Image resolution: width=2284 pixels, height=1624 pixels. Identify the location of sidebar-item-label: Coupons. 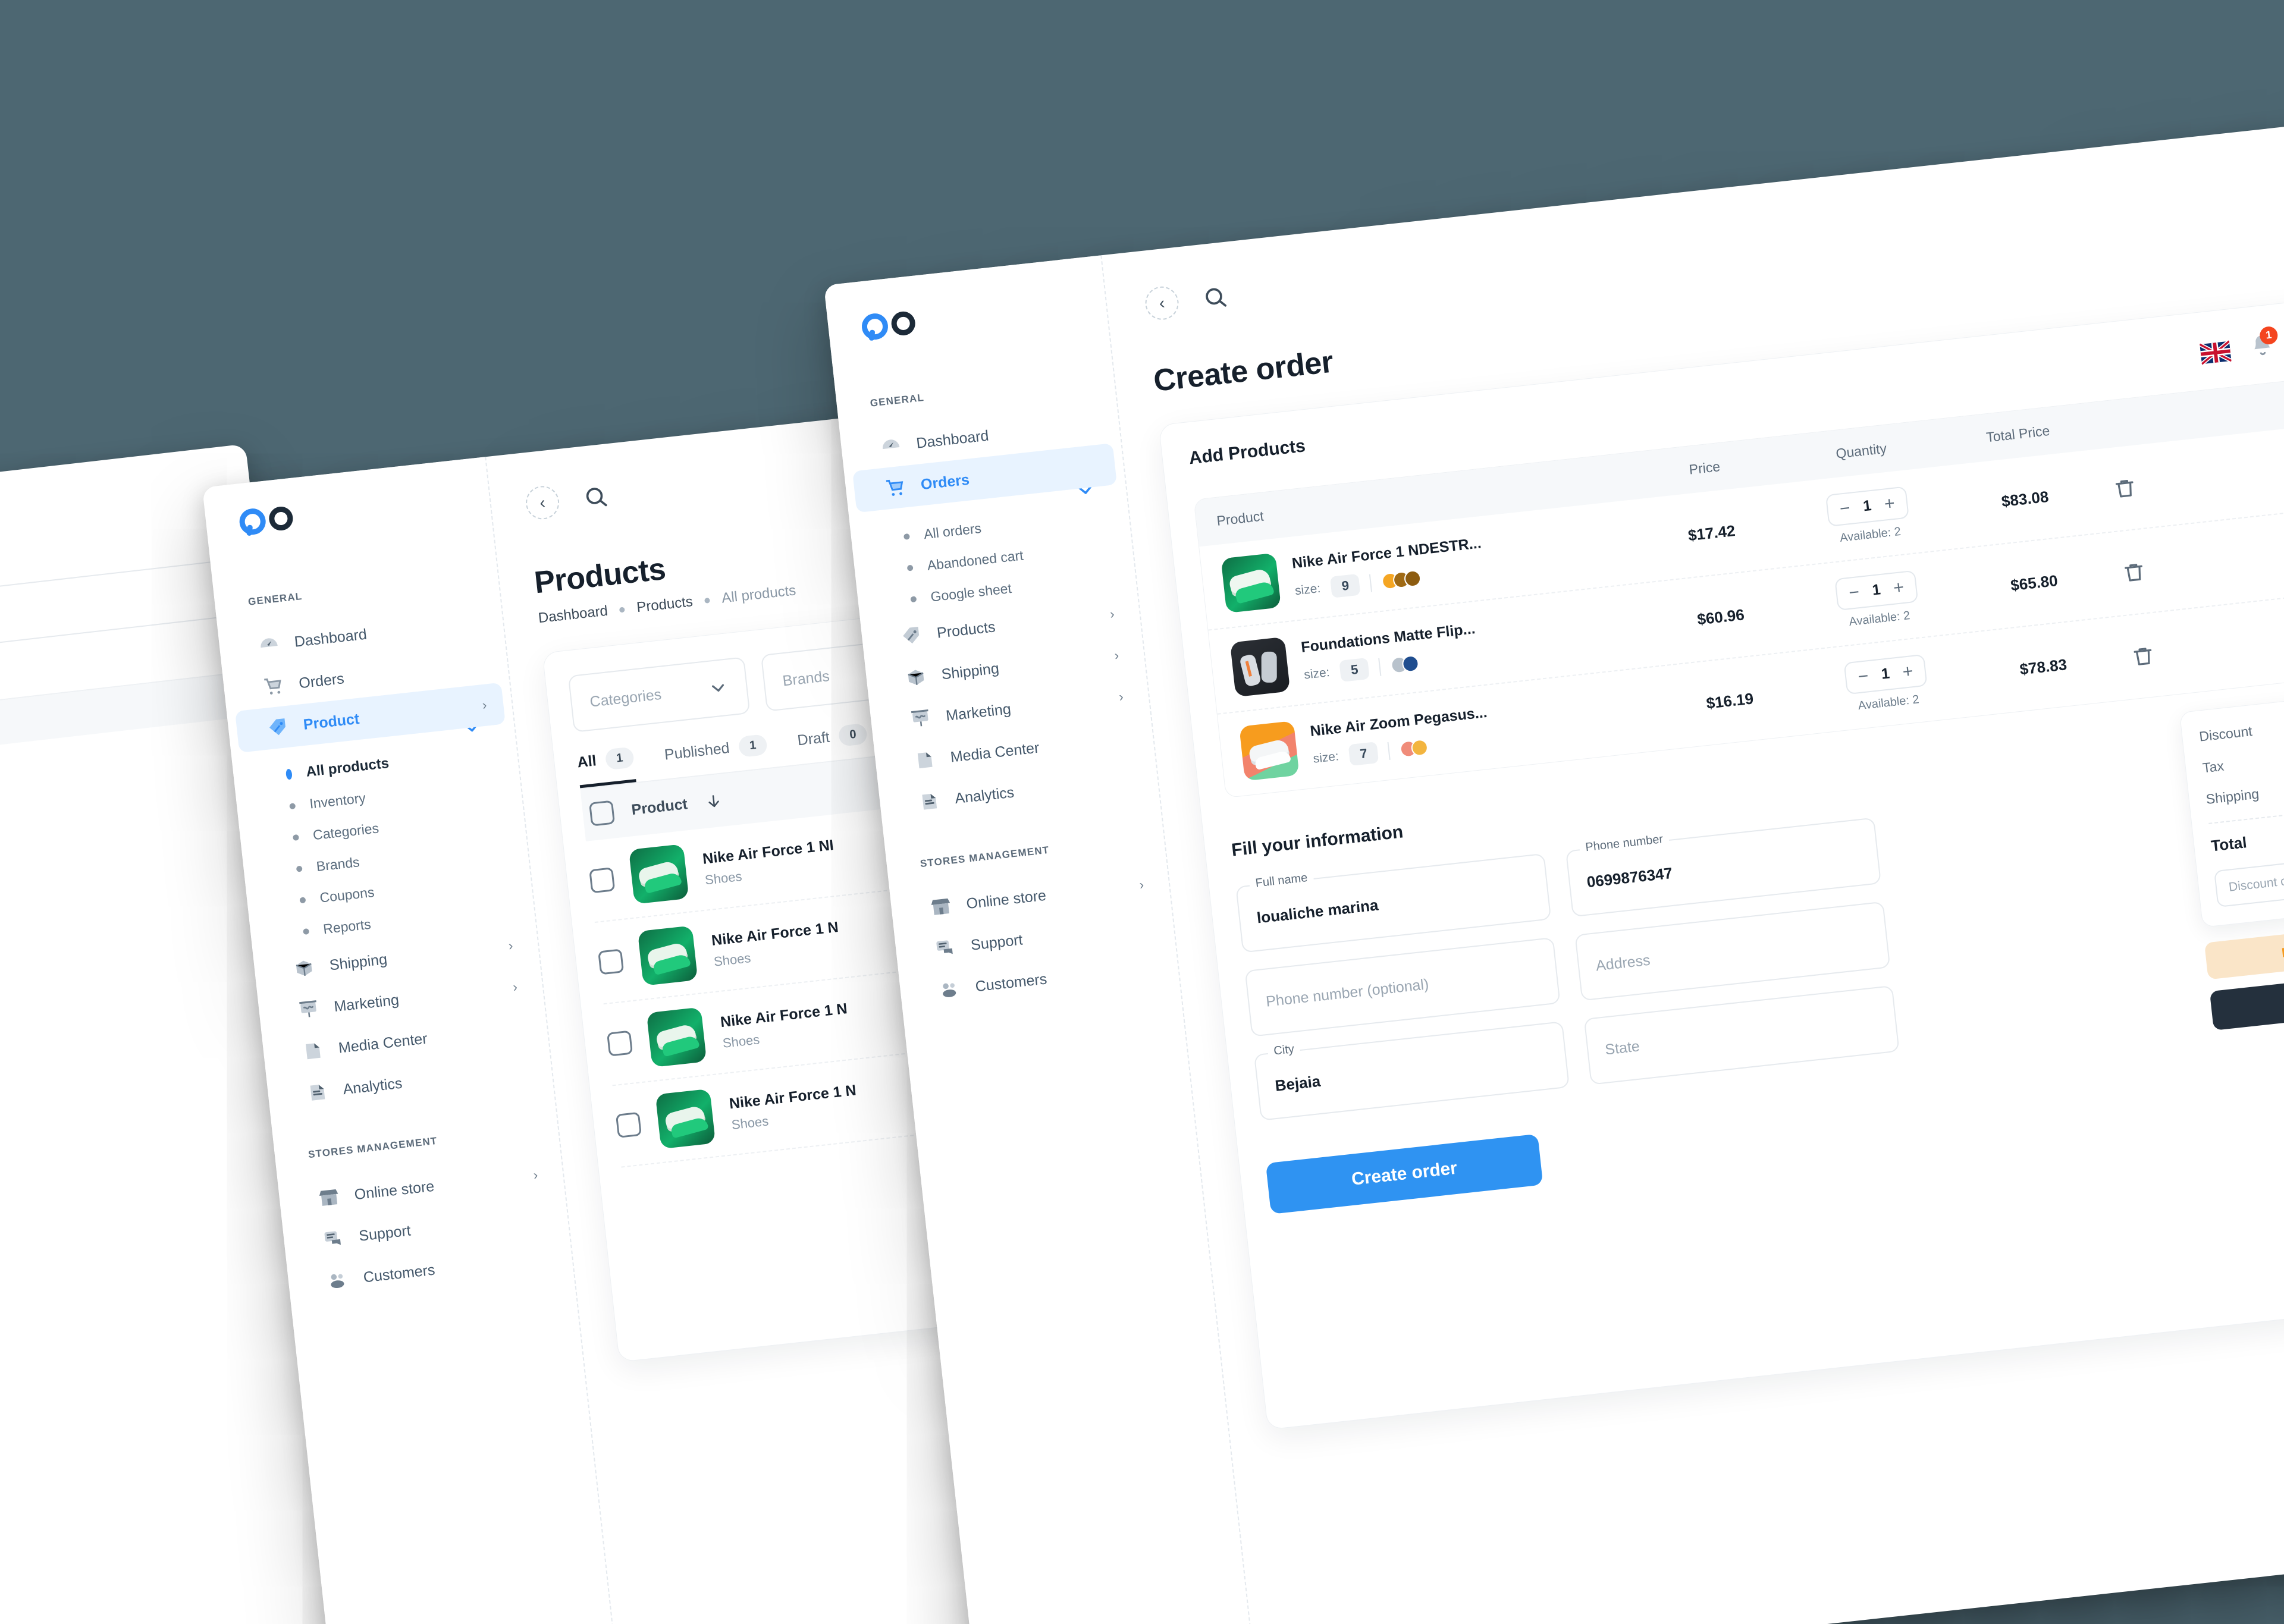
(347, 895).